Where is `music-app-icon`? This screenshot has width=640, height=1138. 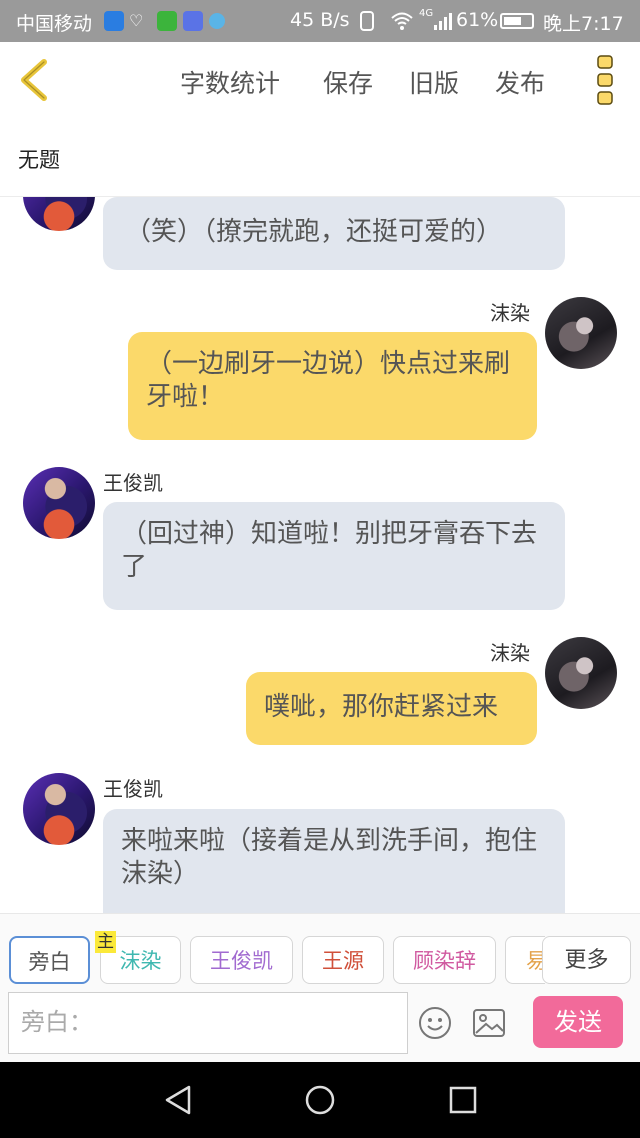 music-app-icon is located at coordinates (193, 21).